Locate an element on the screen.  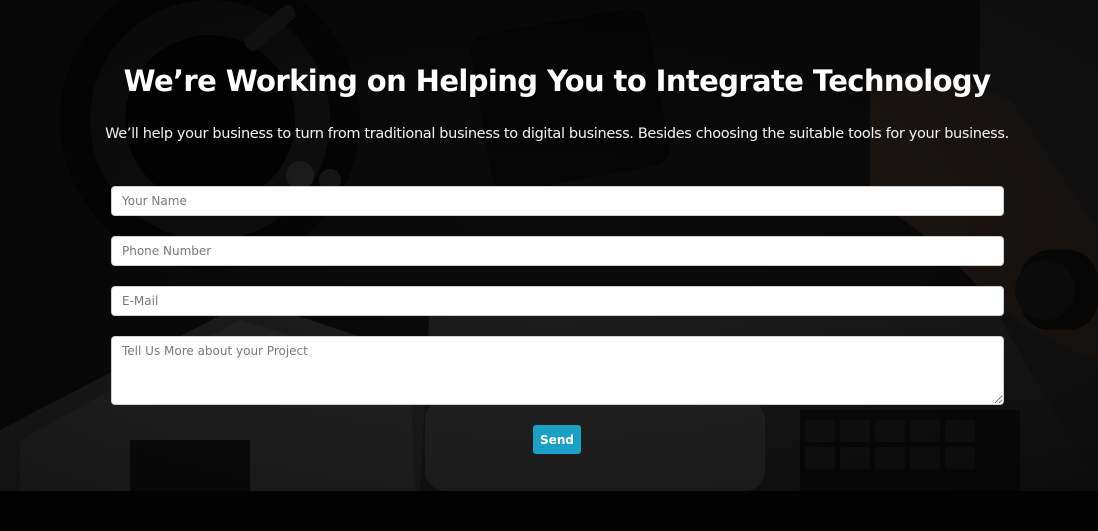
footer-strip is located at coordinates (549, 511).